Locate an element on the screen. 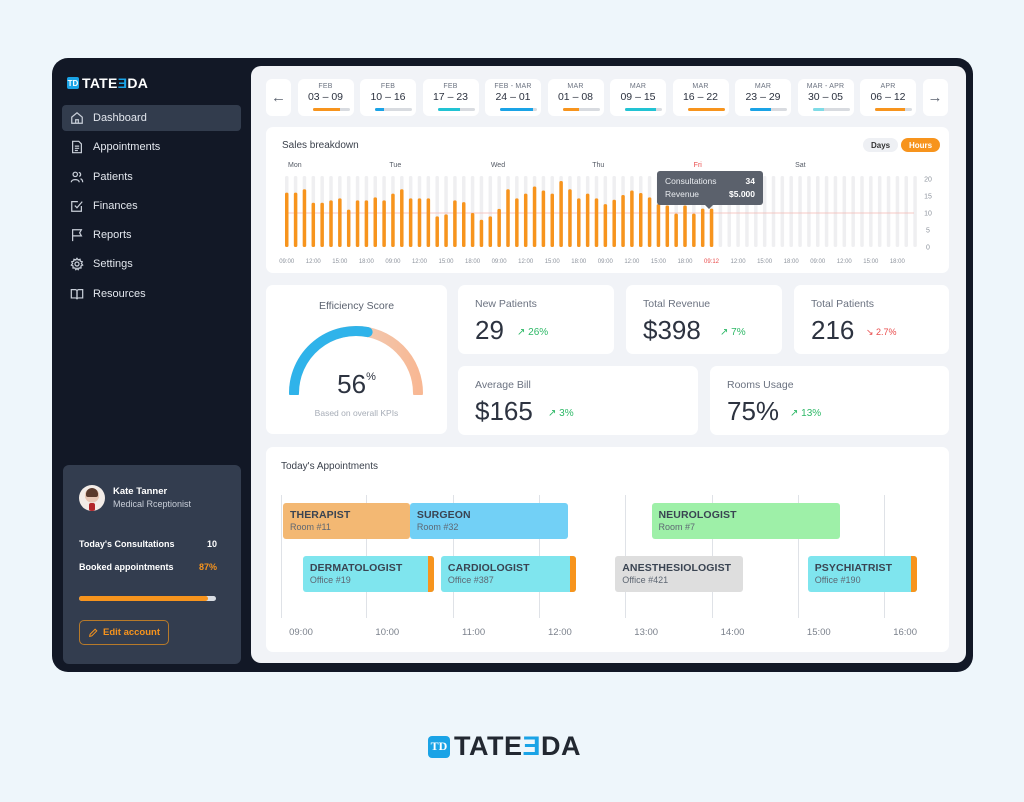 This screenshot has height=802, width=1024. appointment-block: DERMATOLOGIST Office #19 is located at coordinates (368, 574).